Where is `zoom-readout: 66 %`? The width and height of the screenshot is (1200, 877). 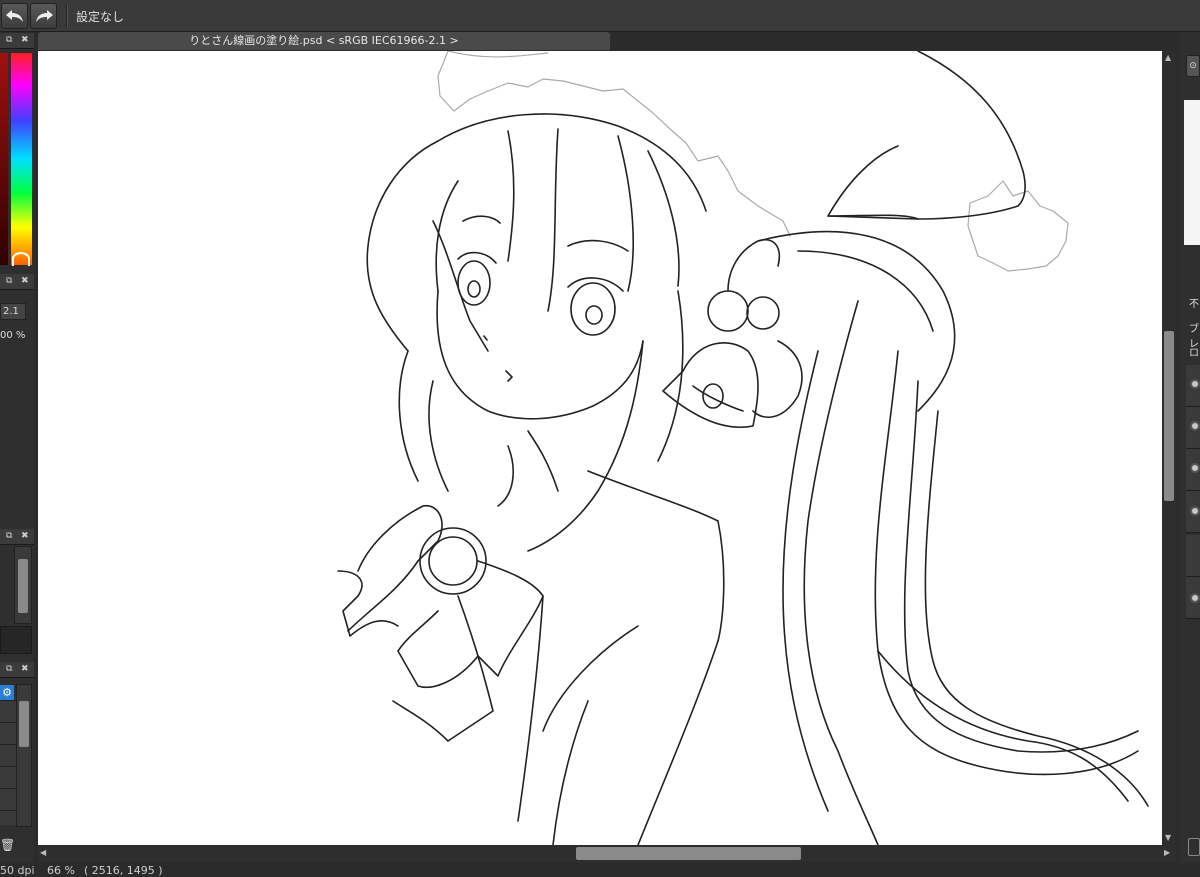 zoom-readout: 66 % is located at coordinates (61, 870).